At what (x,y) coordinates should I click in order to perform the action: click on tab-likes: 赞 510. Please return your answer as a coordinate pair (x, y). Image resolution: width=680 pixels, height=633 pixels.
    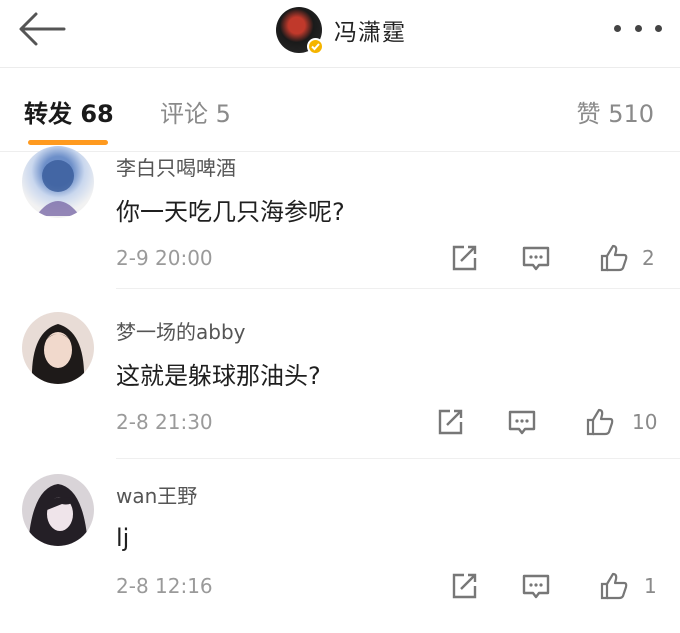
    Looking at the image, I should click on (615, 111).